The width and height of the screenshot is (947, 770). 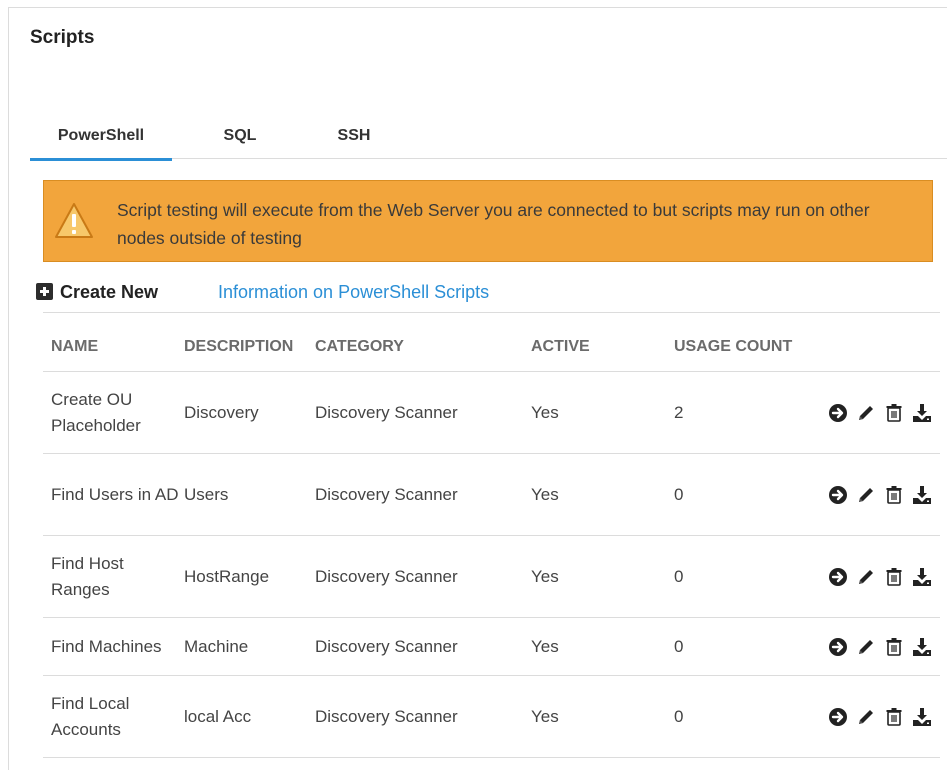 What do you see at coordinates (679, 412) in the screenshot?
I see `script-usage-count: 2` at bounding box center [679, 412].